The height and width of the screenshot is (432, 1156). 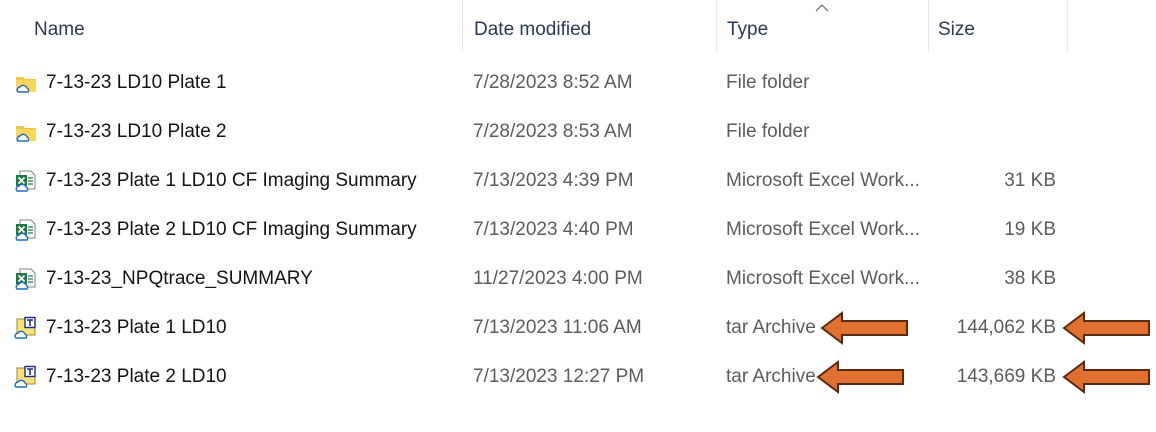 I want to click on file-name: 7-13-23 Plate 2 LD10, so click(x=136, y=376).